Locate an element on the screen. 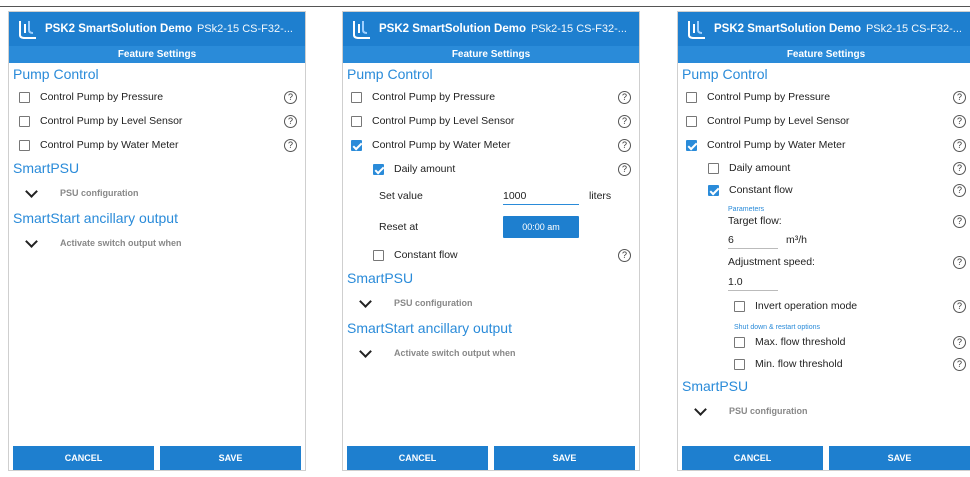 The image size is (970, 477). target-flow-label-row: Target flow: ? is located at coordinates (824, 221).